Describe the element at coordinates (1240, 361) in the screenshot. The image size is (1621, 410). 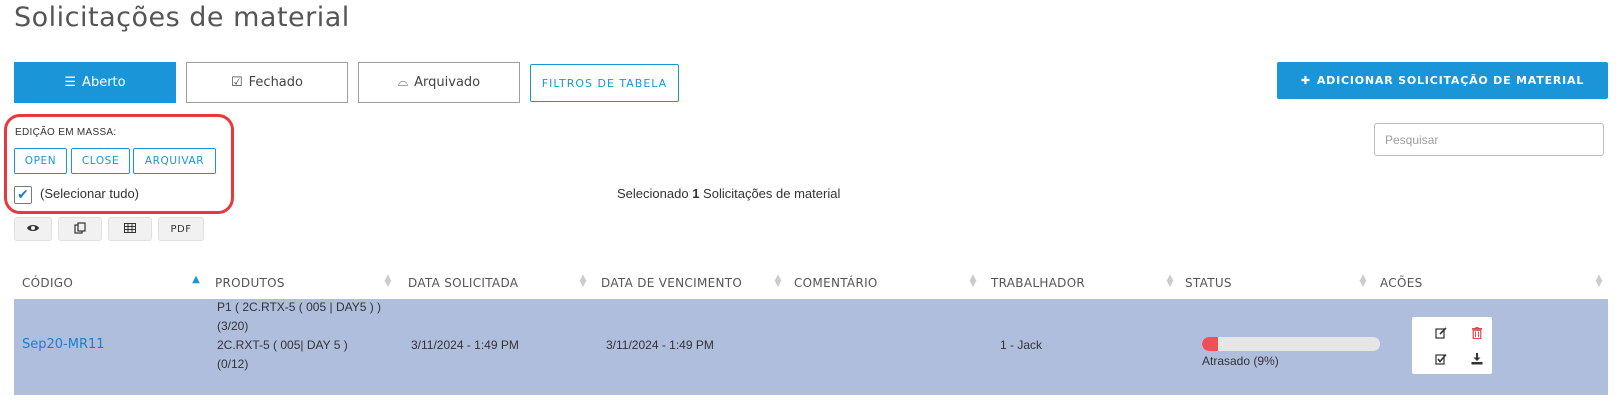
I see `status-text: Atrasado (9%)` at that location.